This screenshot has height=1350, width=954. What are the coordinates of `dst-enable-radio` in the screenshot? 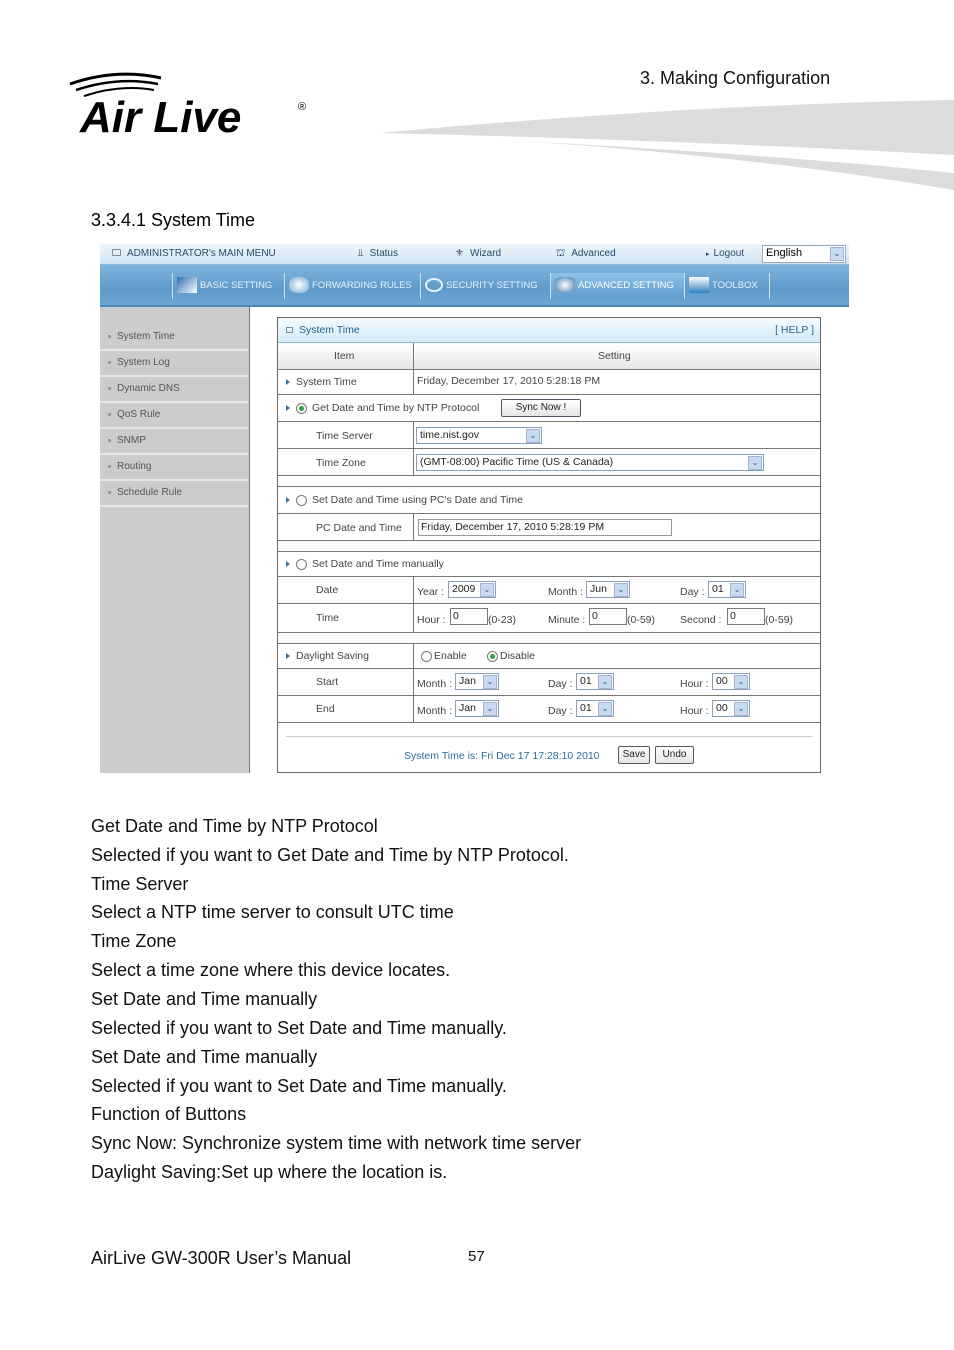 It's located at (426, 656).